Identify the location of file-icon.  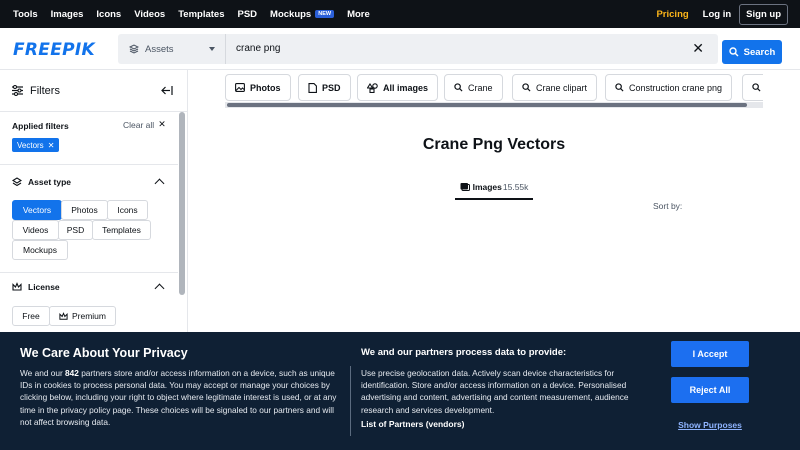
(312, 87).